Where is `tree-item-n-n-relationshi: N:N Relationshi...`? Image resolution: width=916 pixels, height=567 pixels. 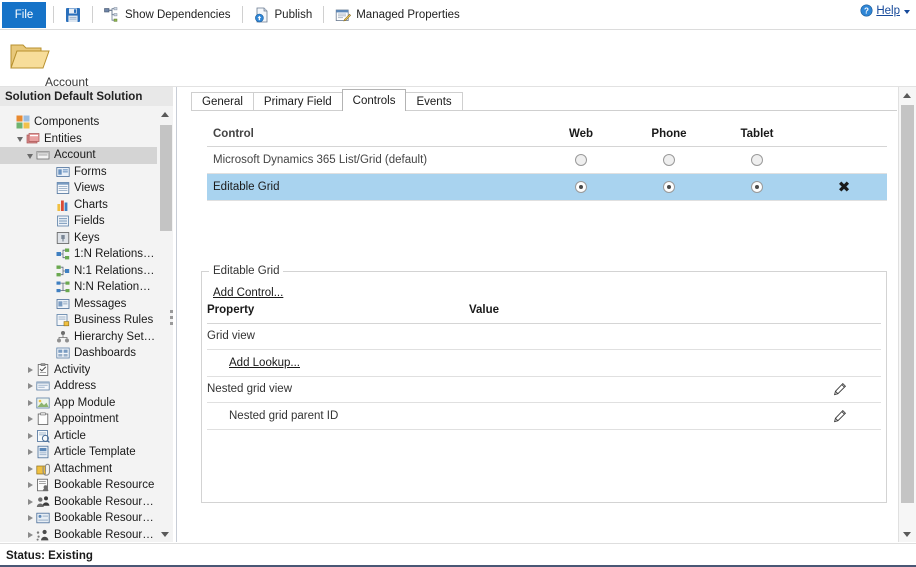
tree-item-n-n-relationshi: N:N Relationshi... is located at coordinates (79, 287).